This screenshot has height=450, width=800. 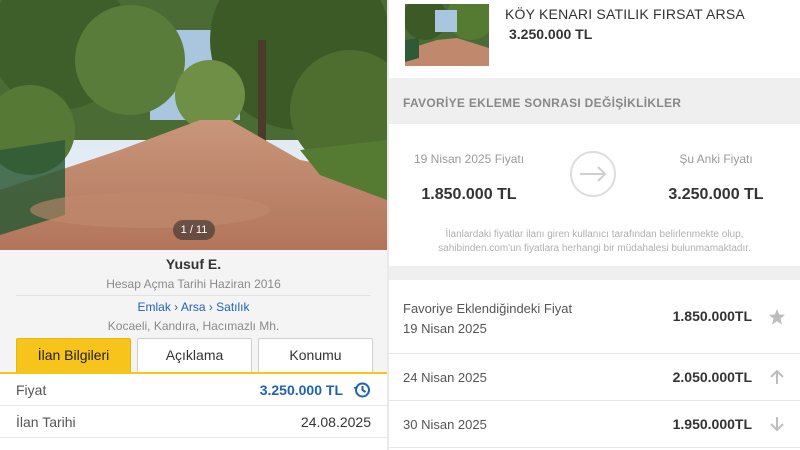 I want to click on listing-thumbnail, so click(x=447, y=35).